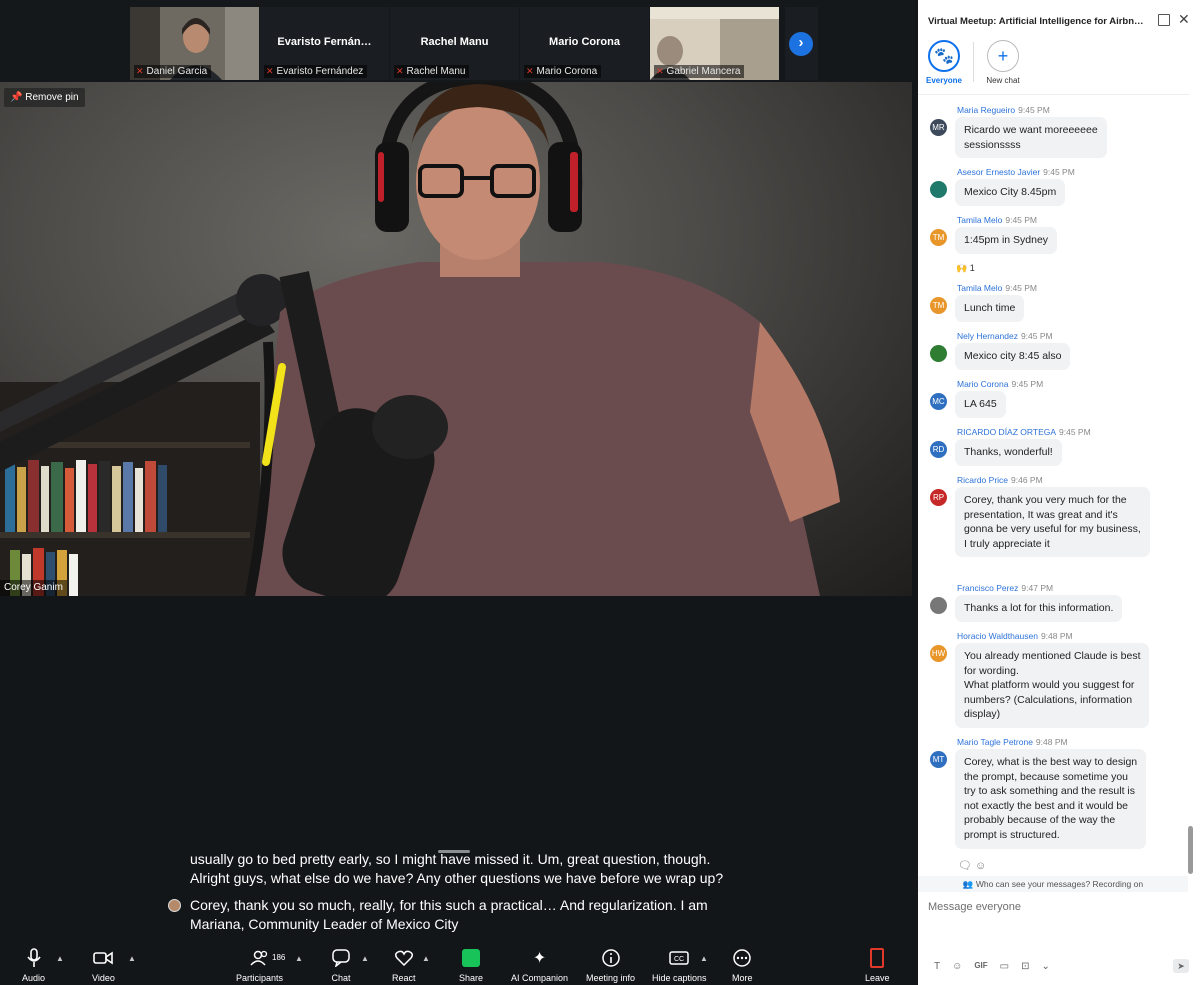 This screenshot has width=1200, height=985. I want to click on camera-icon, so click(103, 958).